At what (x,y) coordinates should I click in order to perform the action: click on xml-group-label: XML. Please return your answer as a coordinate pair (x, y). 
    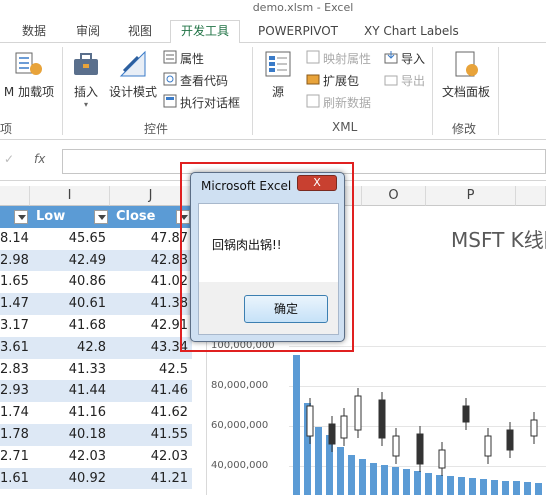
    Looking at the image, I should click on (345, 127).